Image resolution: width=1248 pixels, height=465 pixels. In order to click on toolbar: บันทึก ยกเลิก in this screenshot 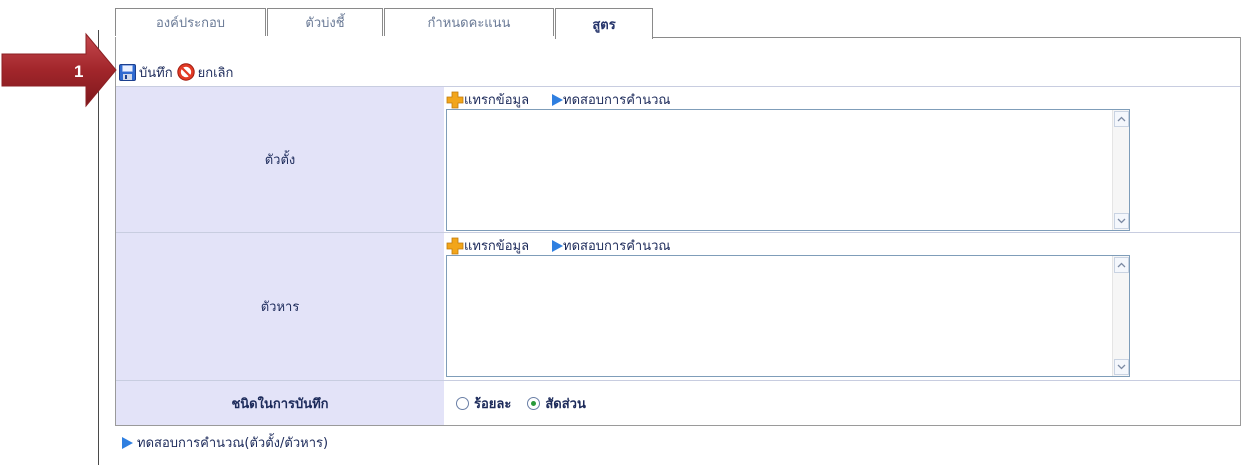, I will do `click(178, 72)`.